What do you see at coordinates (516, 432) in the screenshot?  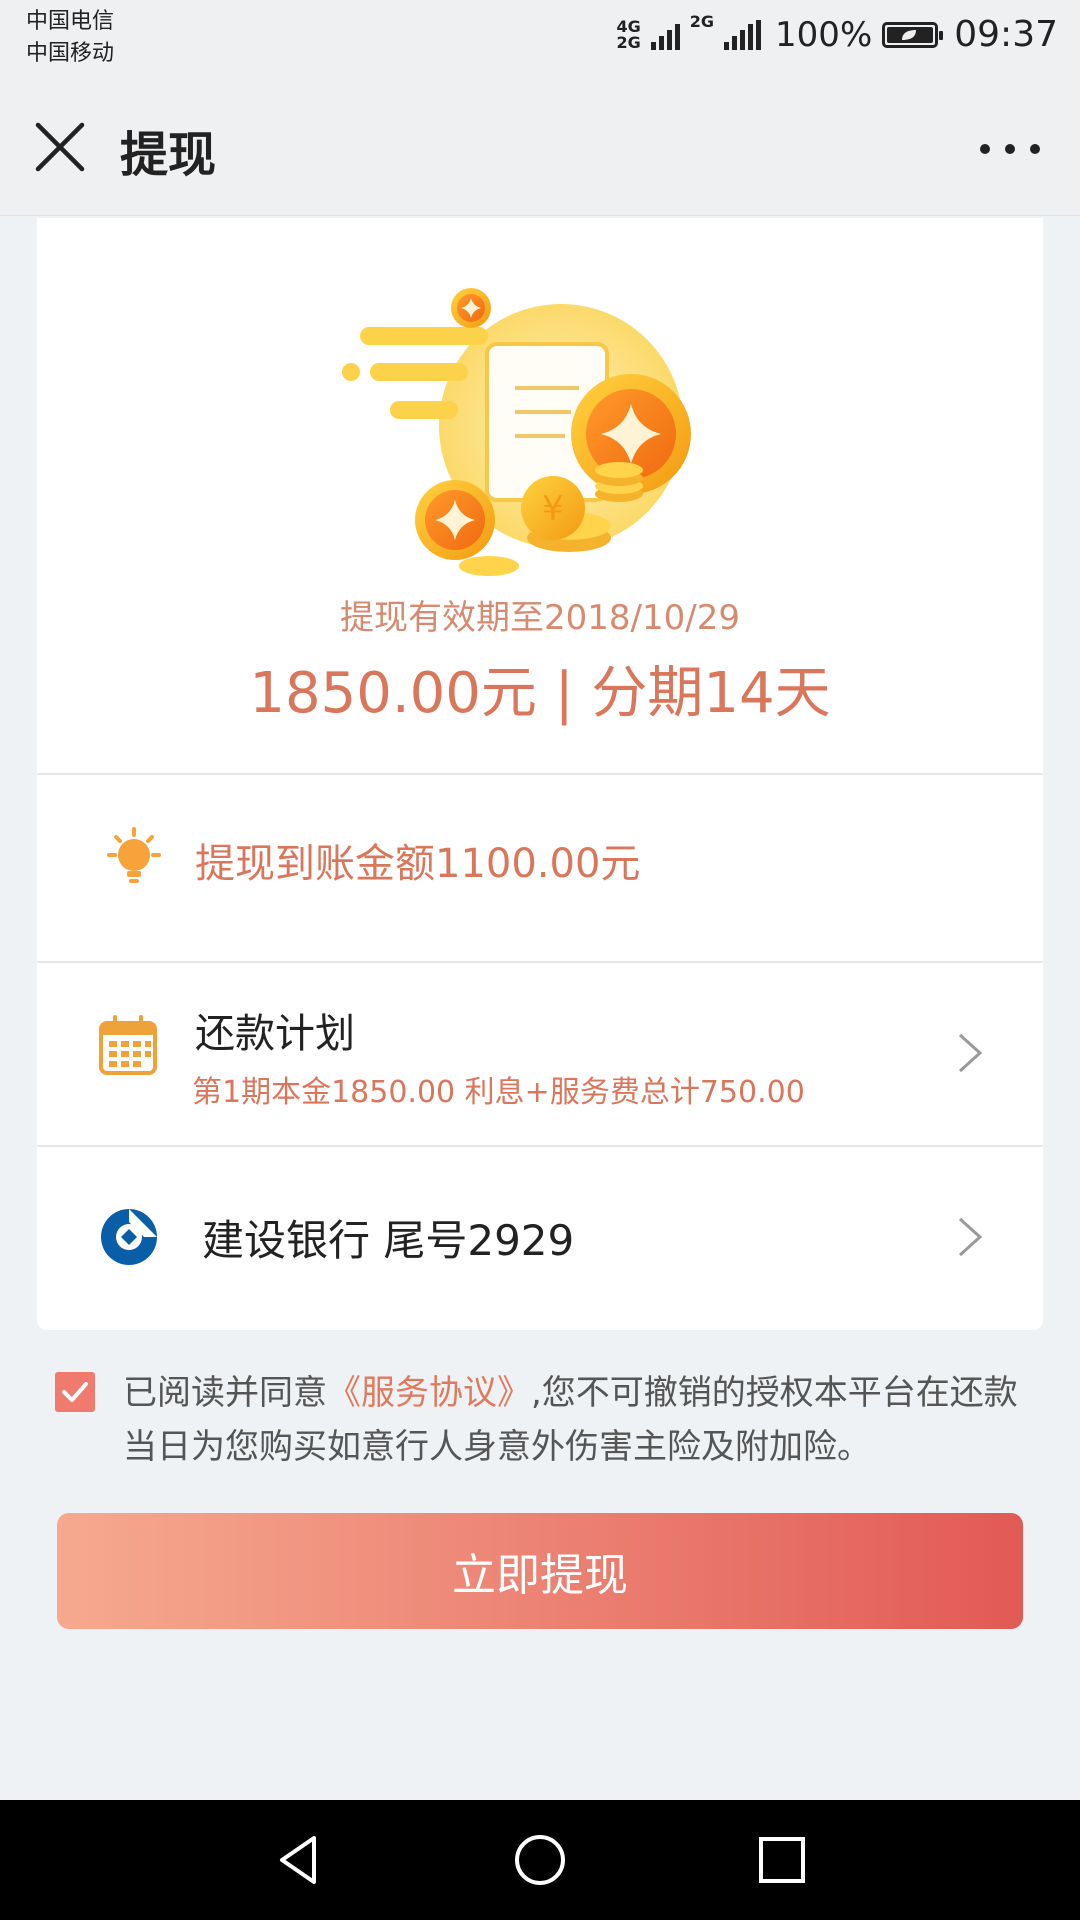 I see `coins-document-icon: ¥` at bounding box center [516, 432].